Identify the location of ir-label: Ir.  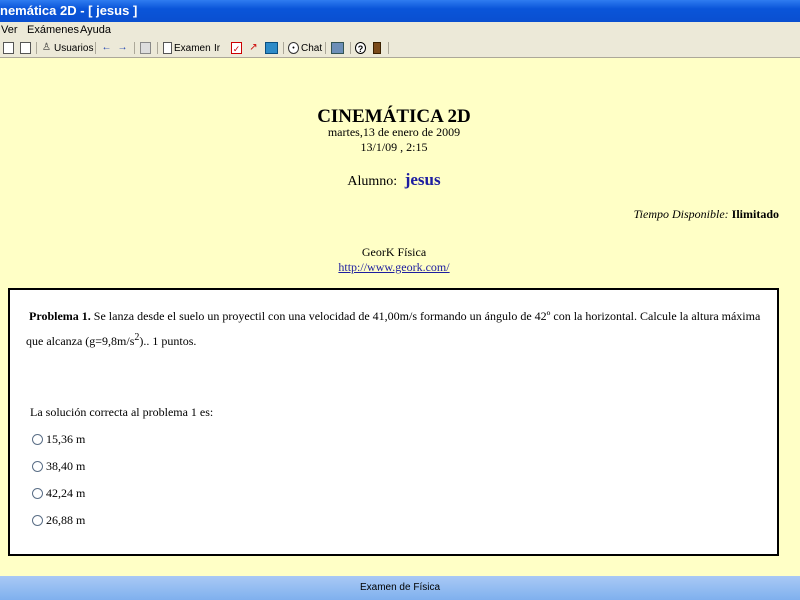
(217, 48).